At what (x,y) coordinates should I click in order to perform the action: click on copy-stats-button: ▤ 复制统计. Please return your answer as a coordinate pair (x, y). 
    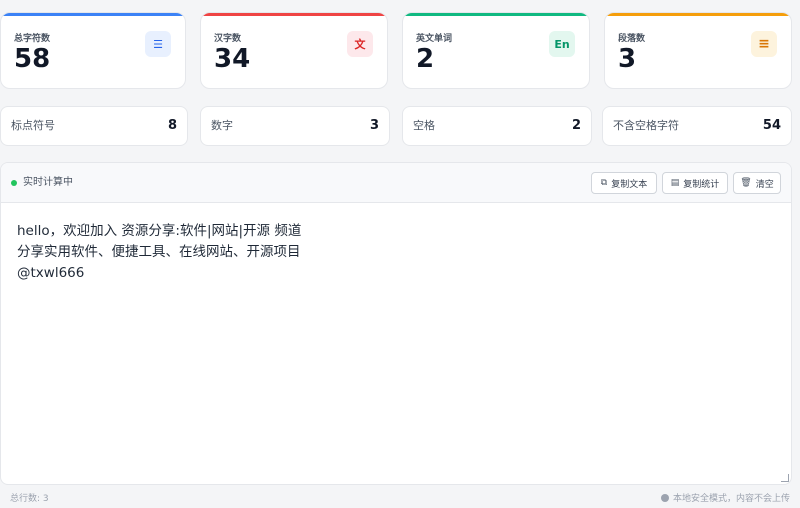
    Looking at the image, I should click on (695, 183).